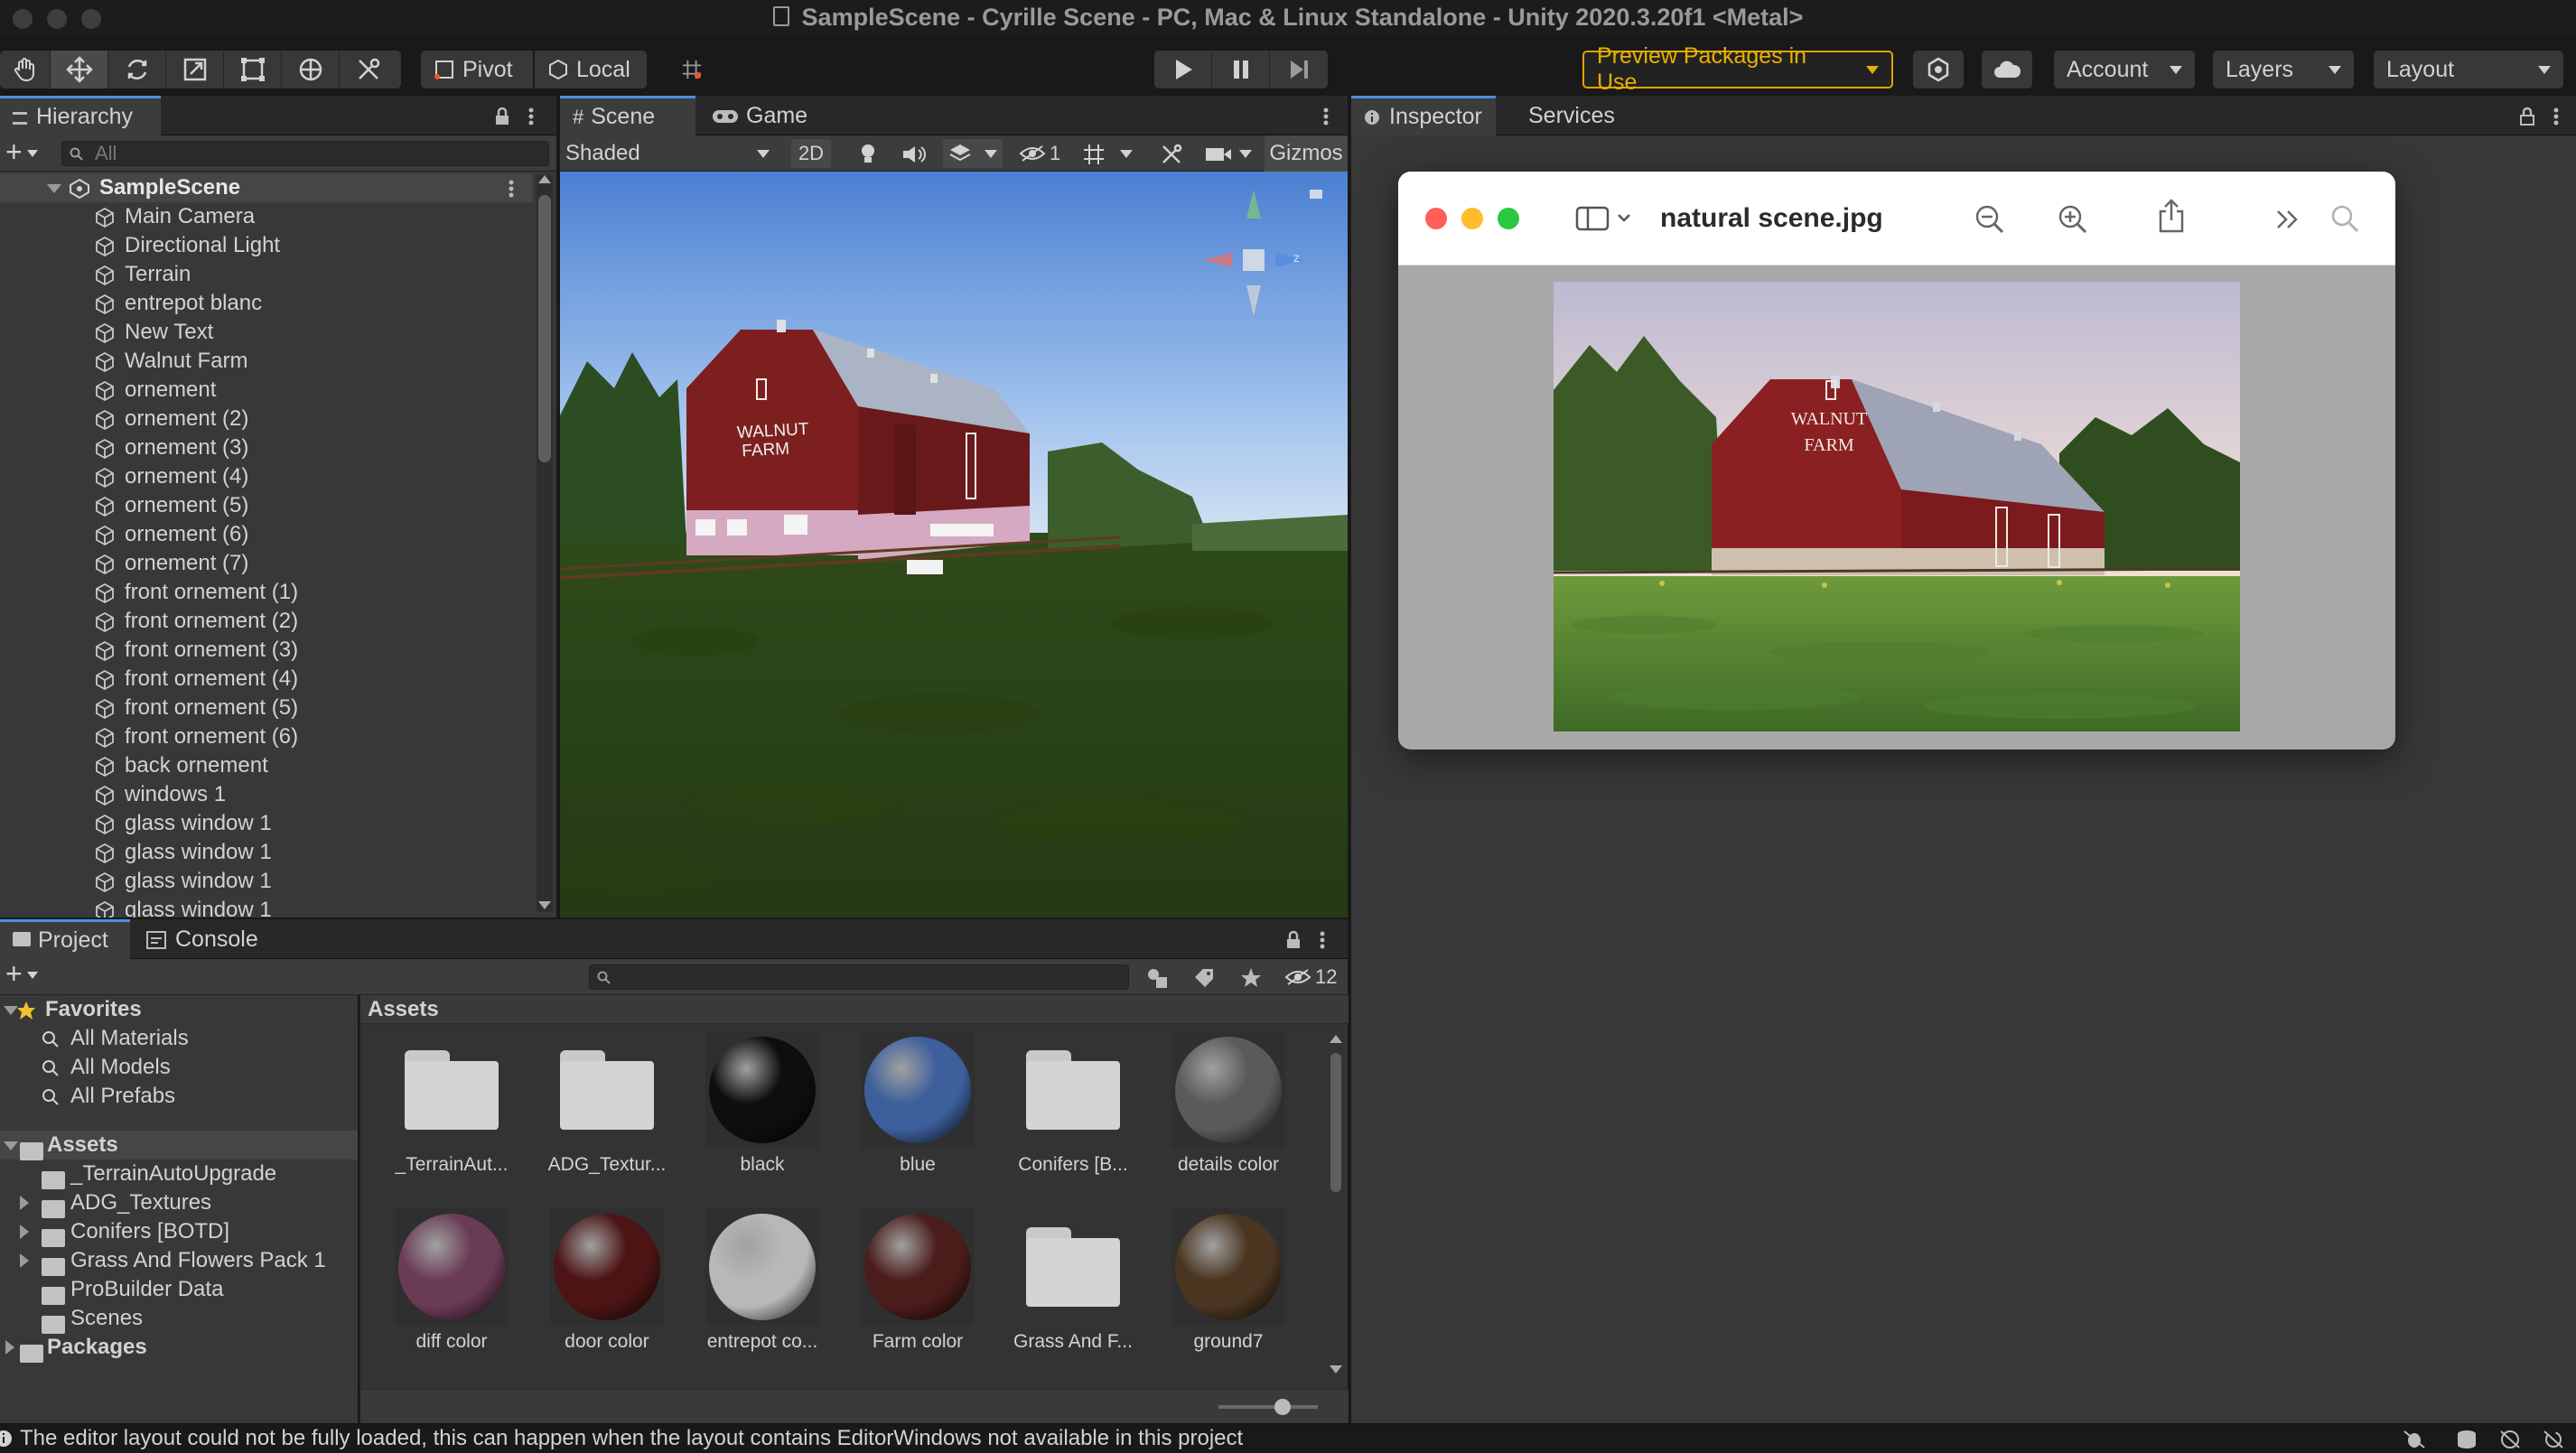 The height and width of the screenshot is (1453, 2576). What do you see at coordinates (452, 1280) in the screenshot?
I see `material-asset-tile: diff color` at bounding box center [452, 1280].